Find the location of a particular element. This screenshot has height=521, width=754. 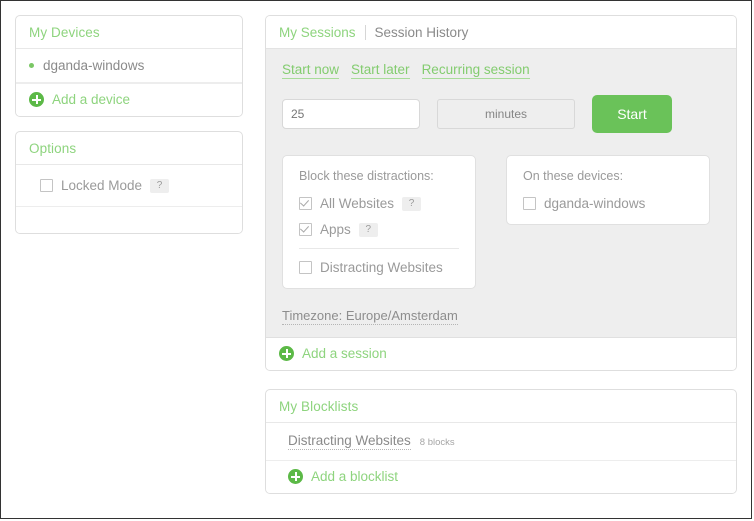

block-item-distracting-websites: Distracting Websites is located at coordinates (379, 267).